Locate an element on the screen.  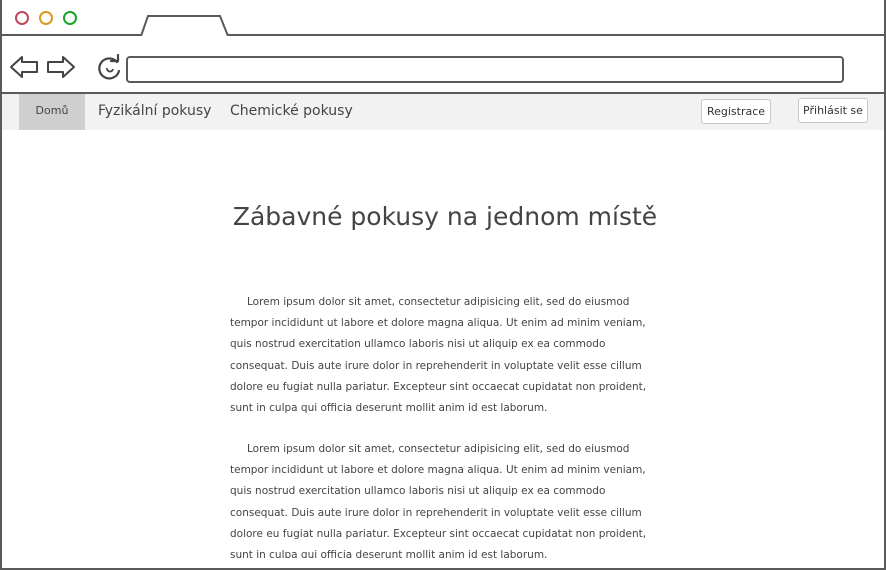
maximize-window-button is located at coordinates (70, 18).